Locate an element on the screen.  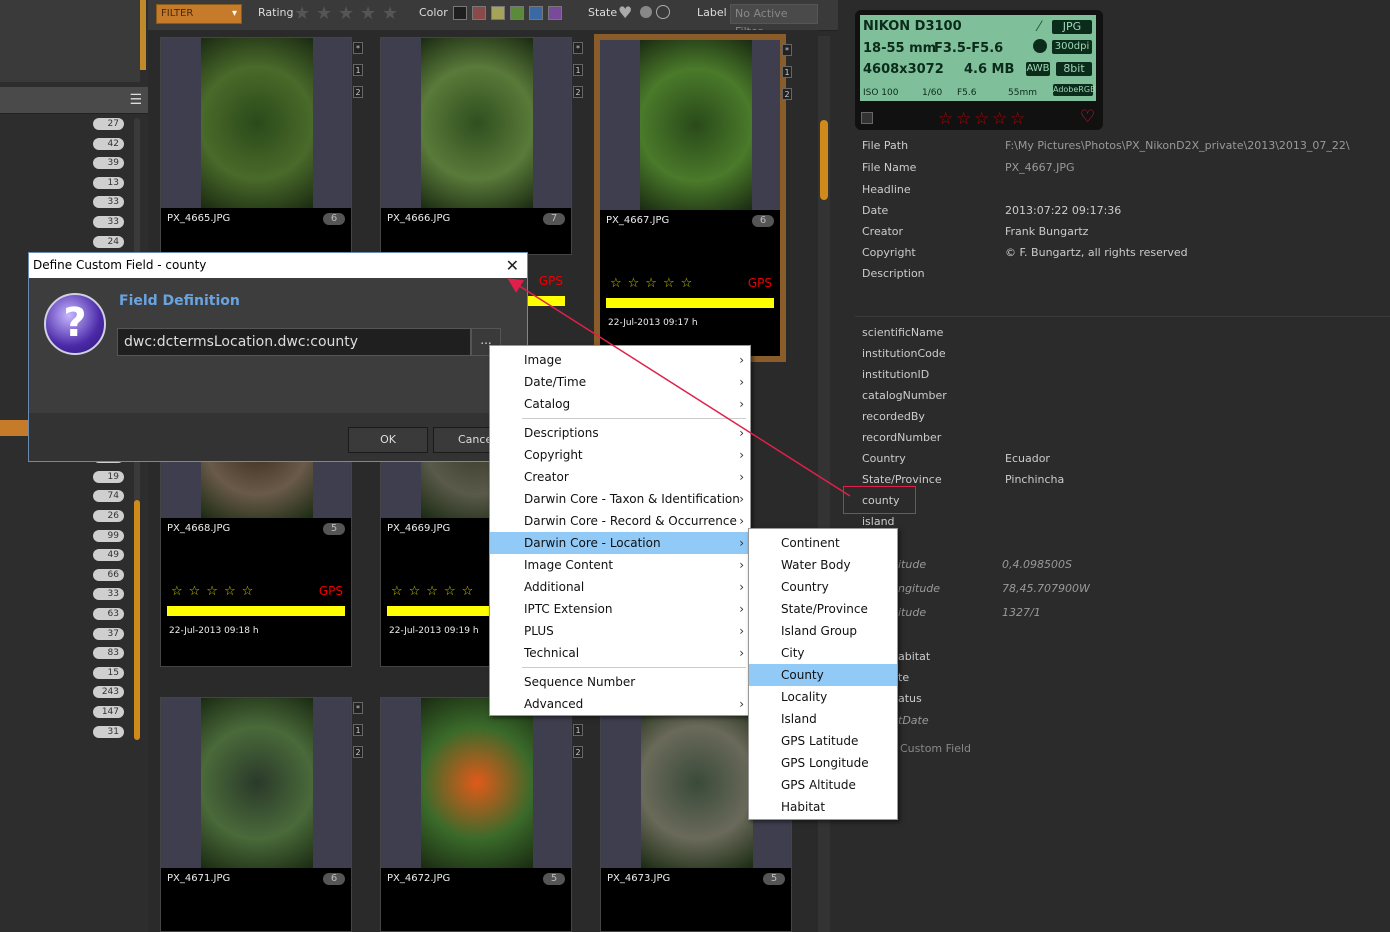
lcd-star-2: ☆ is located at coordinates (963, 119).